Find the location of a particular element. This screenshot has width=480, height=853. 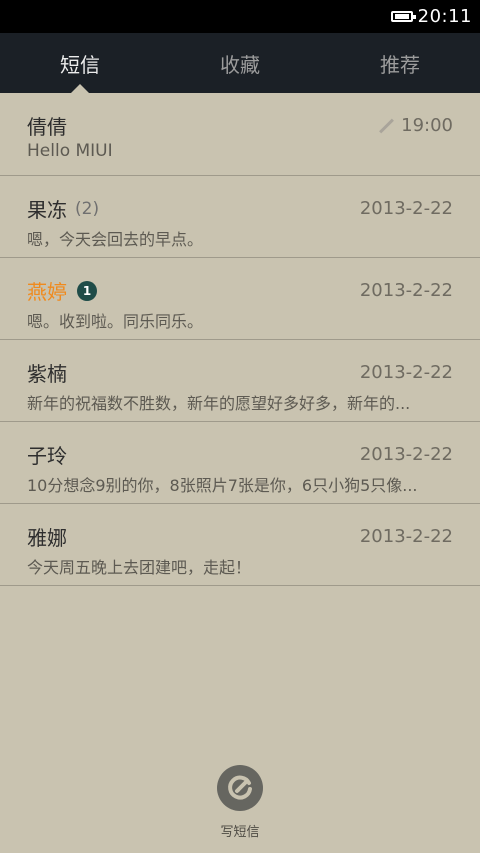

tab-favorites: 收藏 is located at coordinates (240, 63).